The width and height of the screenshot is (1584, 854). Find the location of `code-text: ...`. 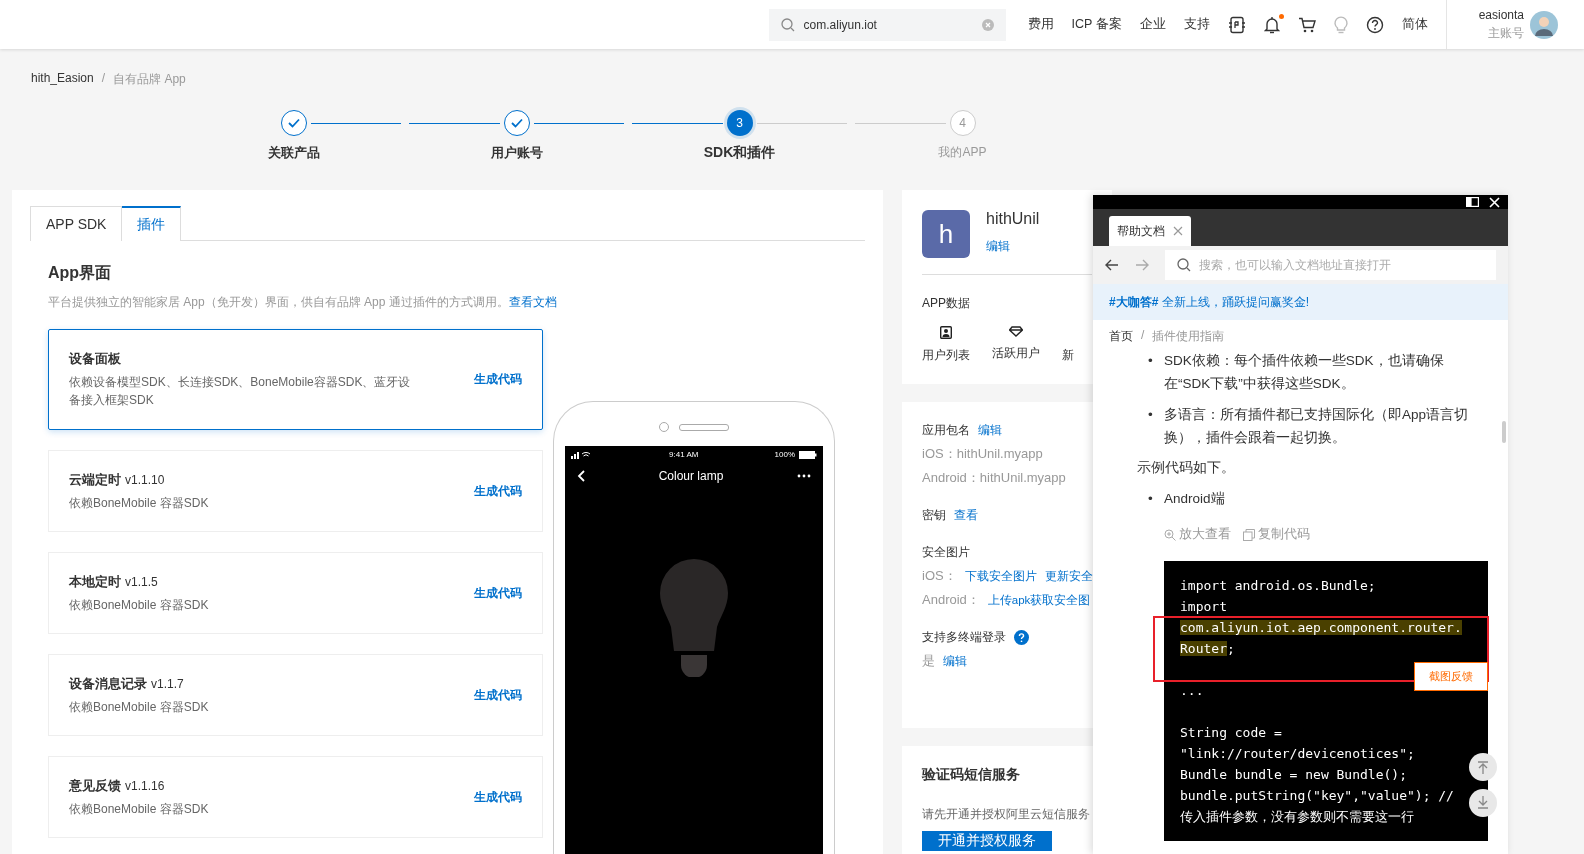

code-text: ... is located at coordinates (1192, 690).